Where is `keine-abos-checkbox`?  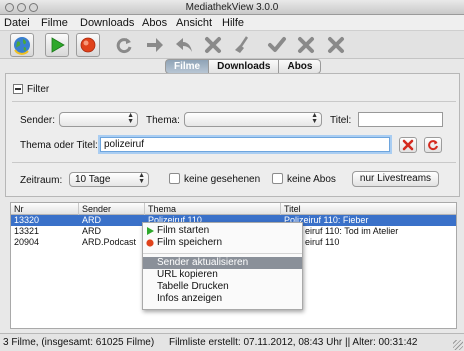 keine-abos-checkbox is located at coordinates (277, 178).